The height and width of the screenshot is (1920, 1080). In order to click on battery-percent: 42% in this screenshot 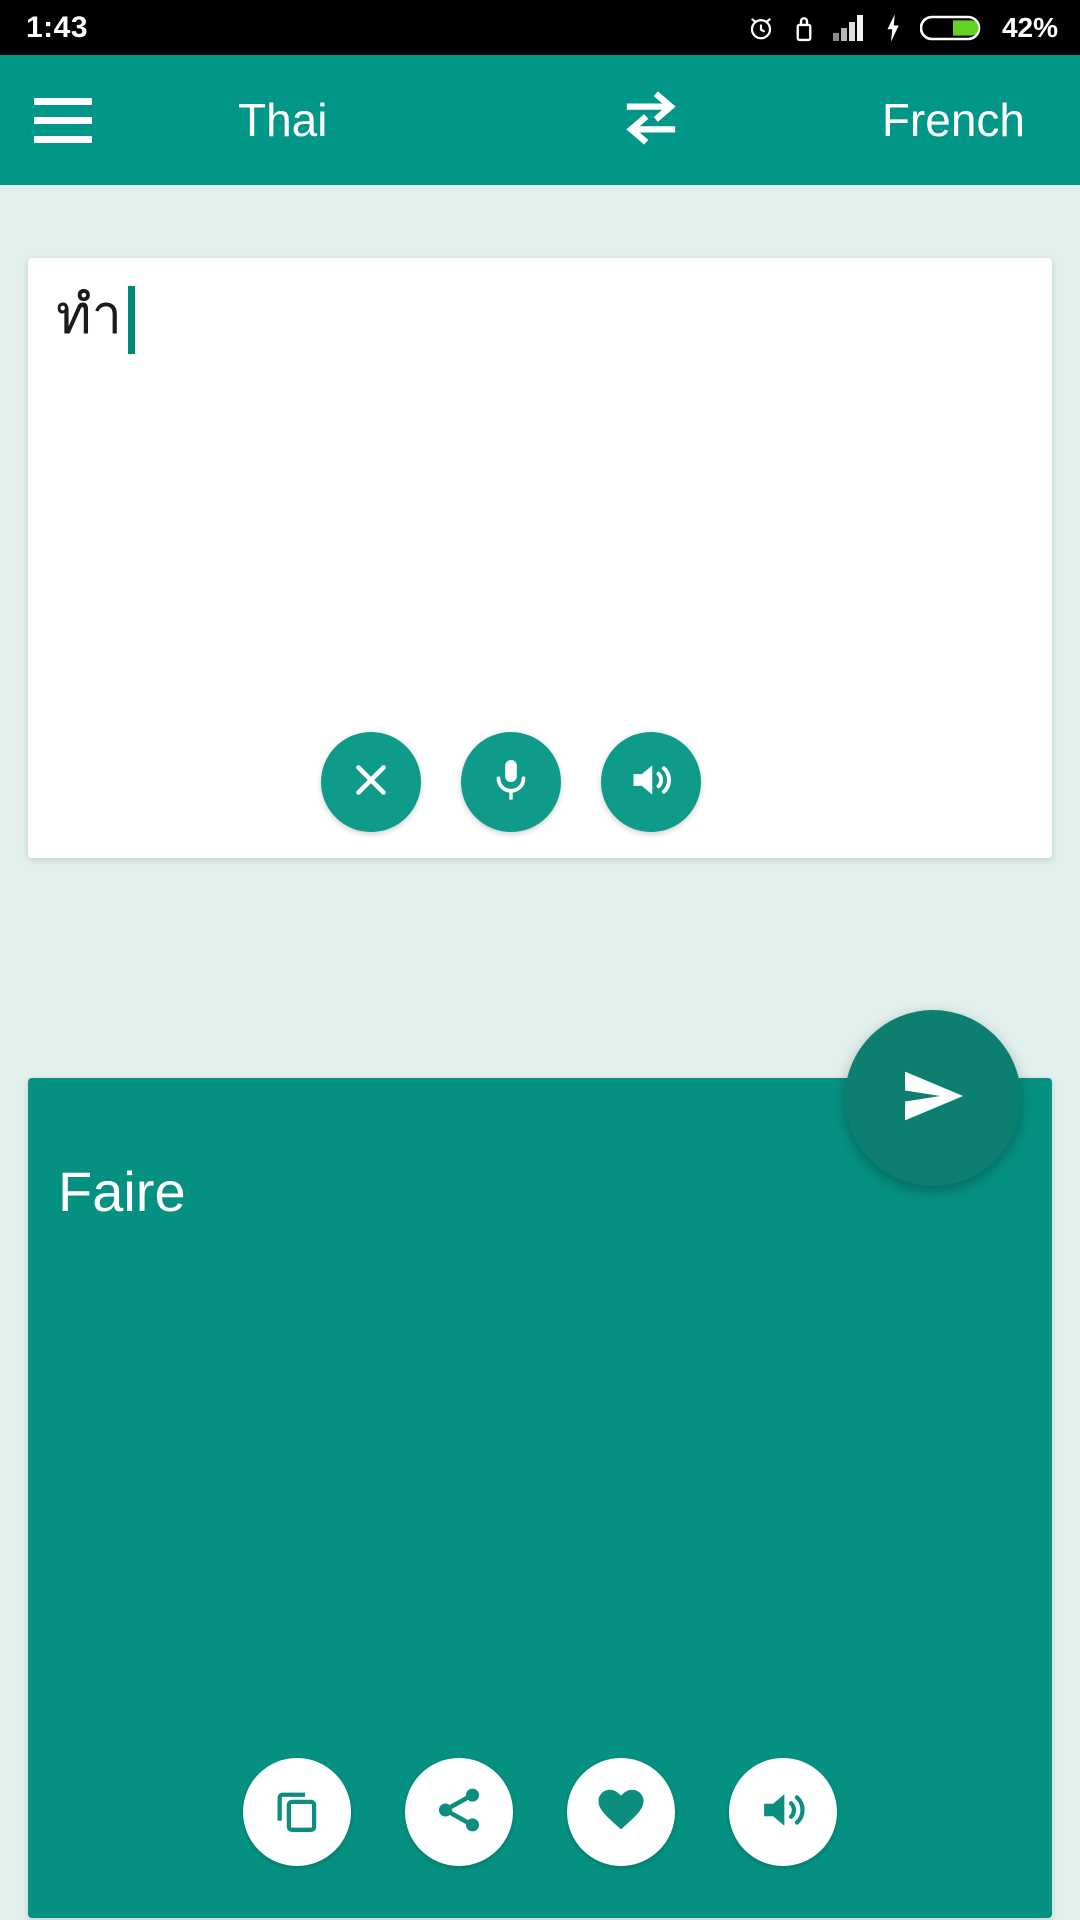, I will do `click(1029, 27)`.